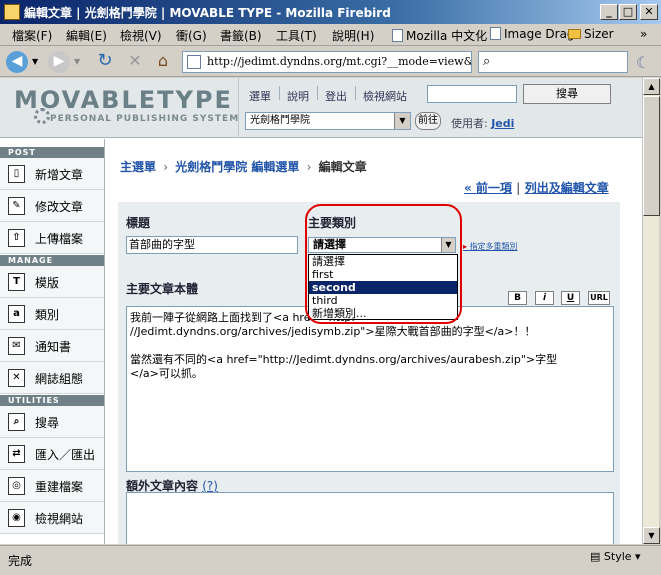 The image size is (661, 575). I want to click on url-button: URL, so click(599, 298).